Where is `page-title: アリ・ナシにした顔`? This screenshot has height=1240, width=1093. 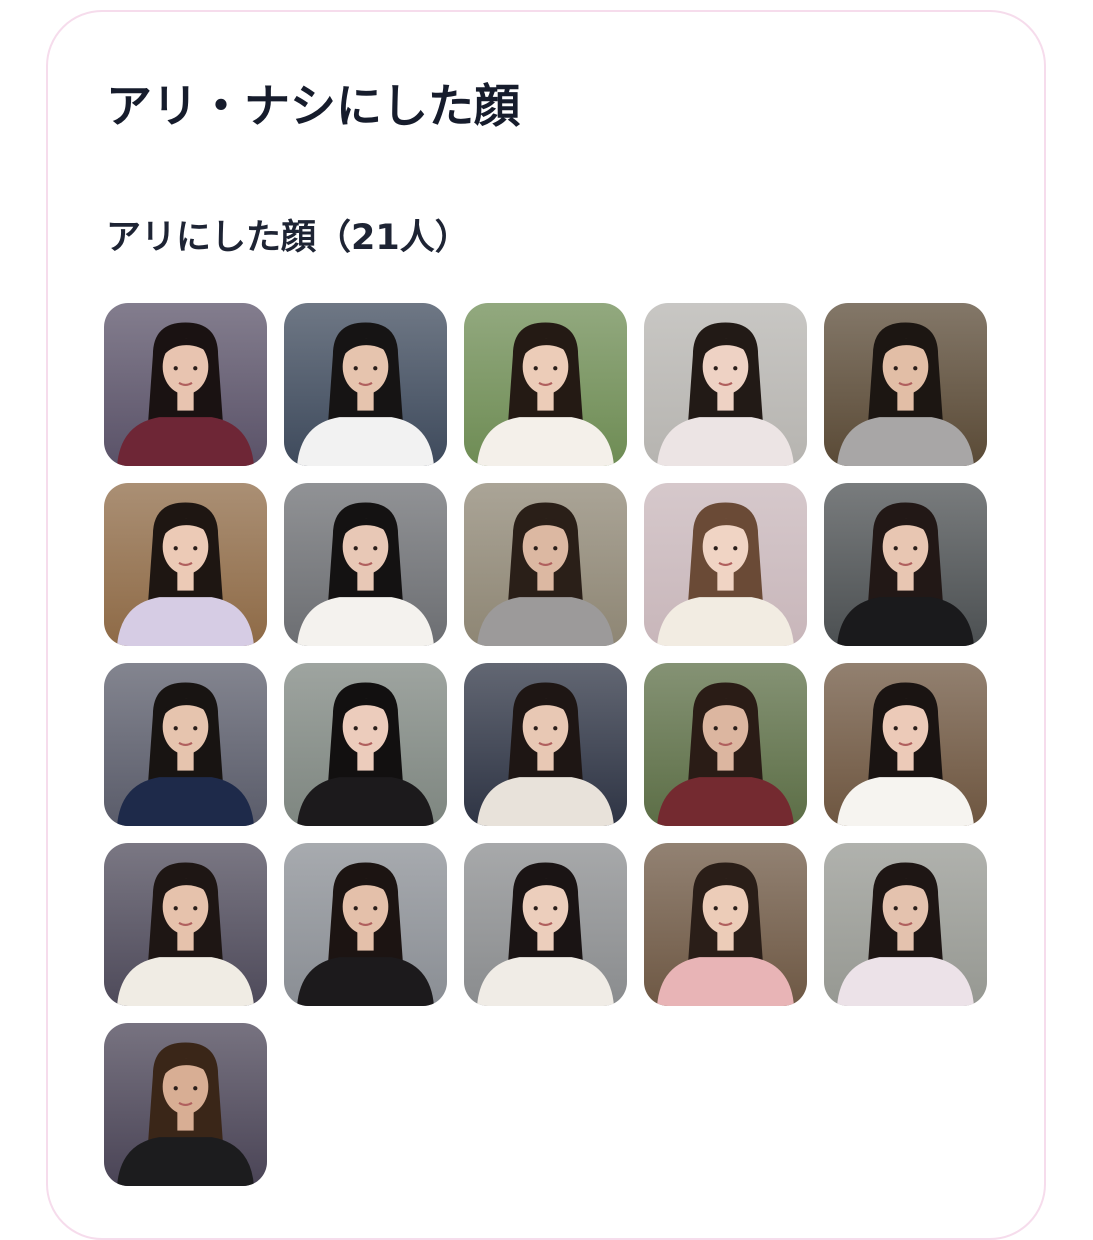 page-title: アリ・ナシにした顔 is located at coordinates (313, 106).